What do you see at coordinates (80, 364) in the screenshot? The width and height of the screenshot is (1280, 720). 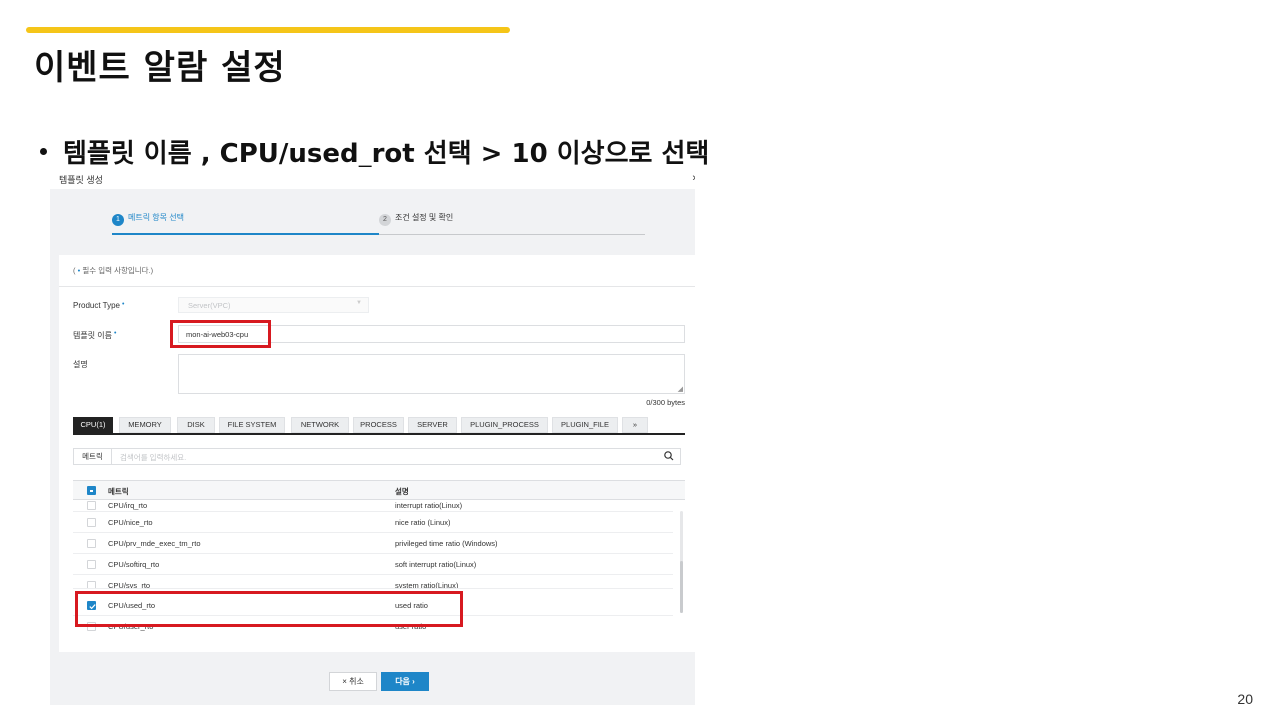 I see `description-label: 설명` at bounding box center [80, 364].